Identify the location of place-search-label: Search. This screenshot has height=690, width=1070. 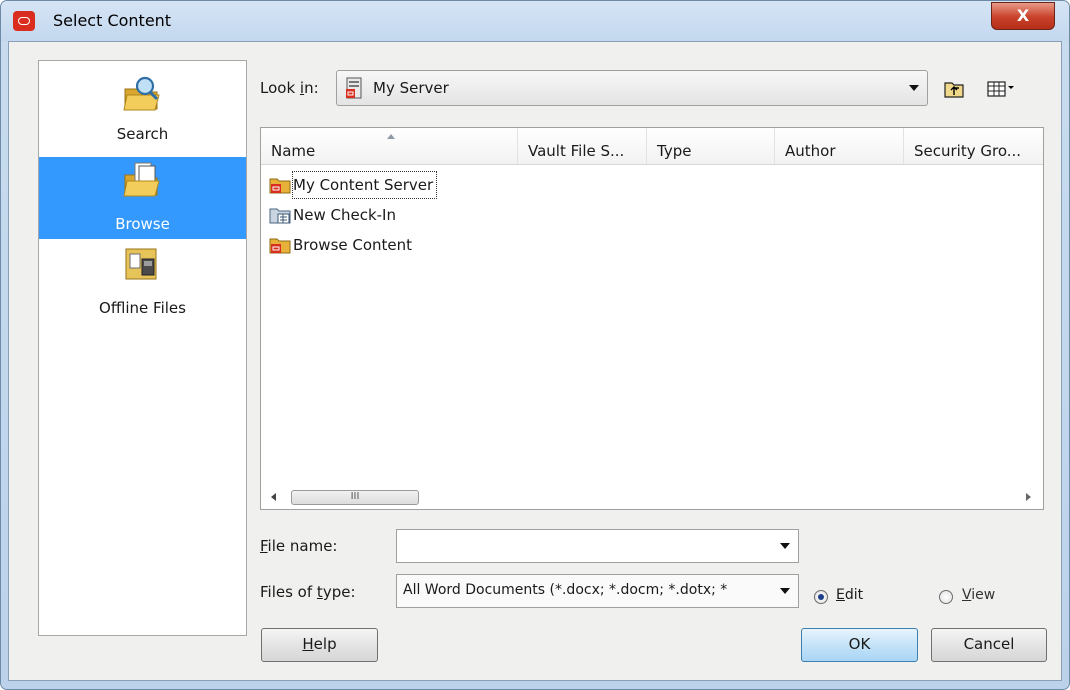
(142, 134).